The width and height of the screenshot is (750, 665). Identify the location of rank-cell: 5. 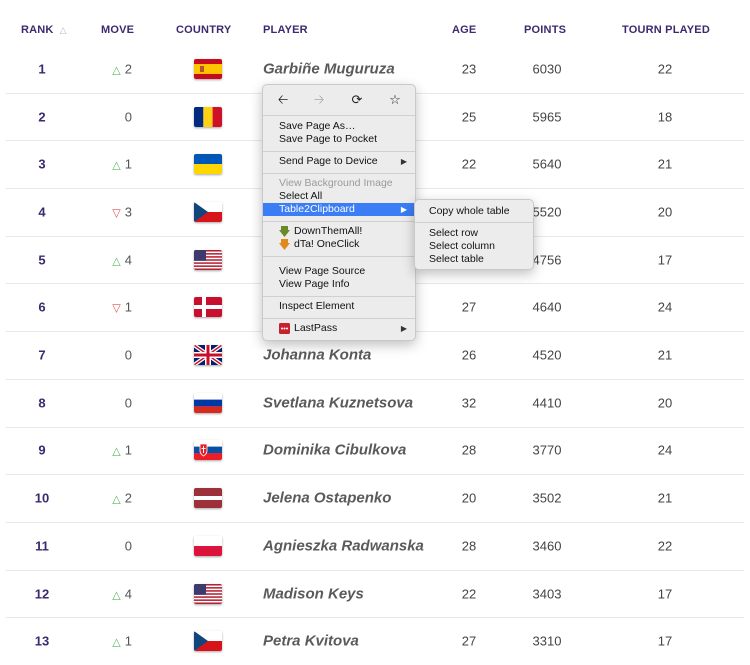
(42, 260).